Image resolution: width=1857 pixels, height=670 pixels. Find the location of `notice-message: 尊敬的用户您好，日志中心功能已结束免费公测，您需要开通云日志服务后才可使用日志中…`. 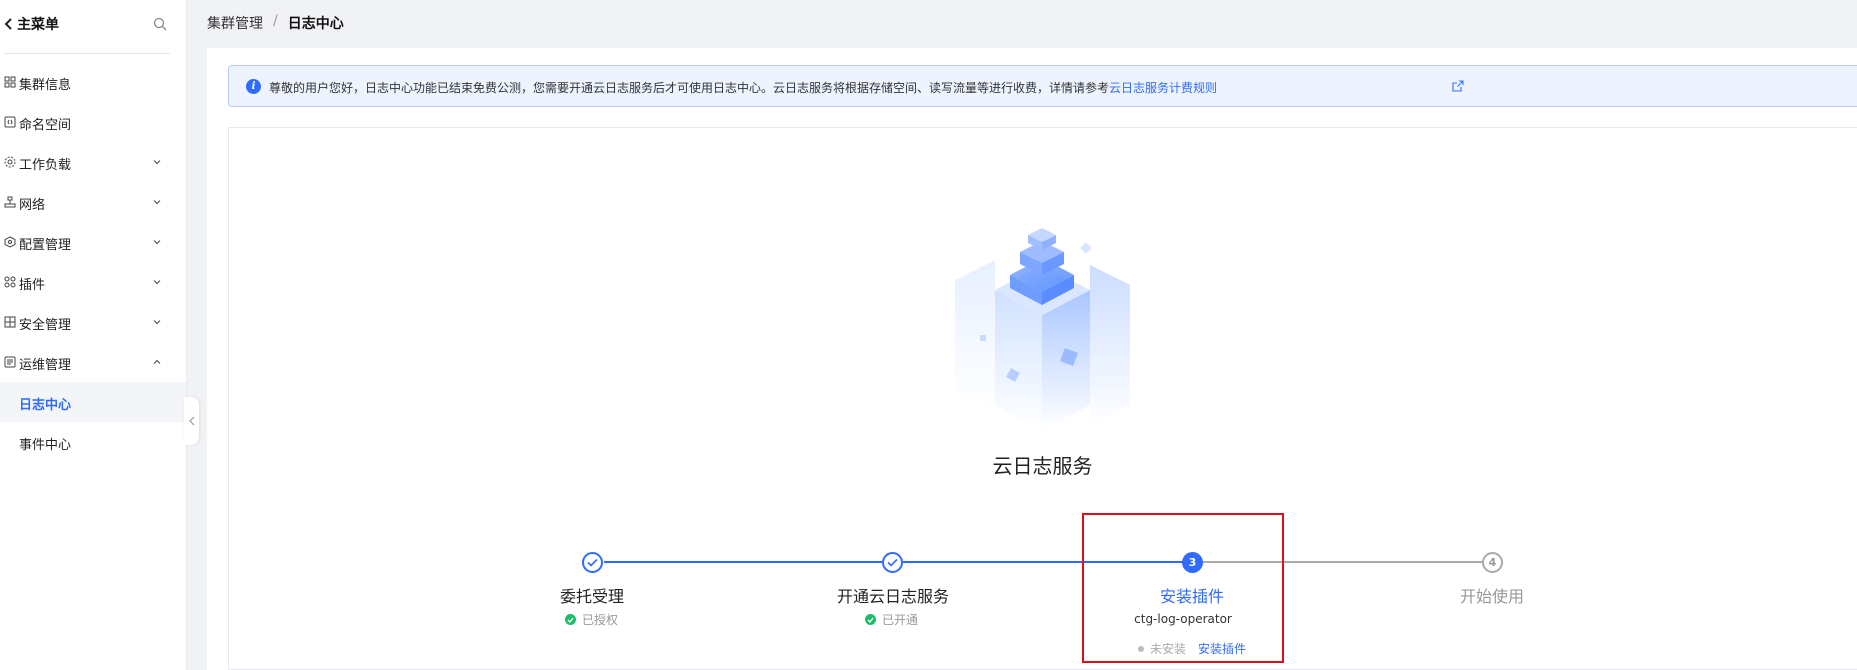

notice-message: 尊敬的用户您好，日志中心功能已结束免费公测，您需要开通云日志服务后才可使用日志中… is located at coordinates (689, 88).